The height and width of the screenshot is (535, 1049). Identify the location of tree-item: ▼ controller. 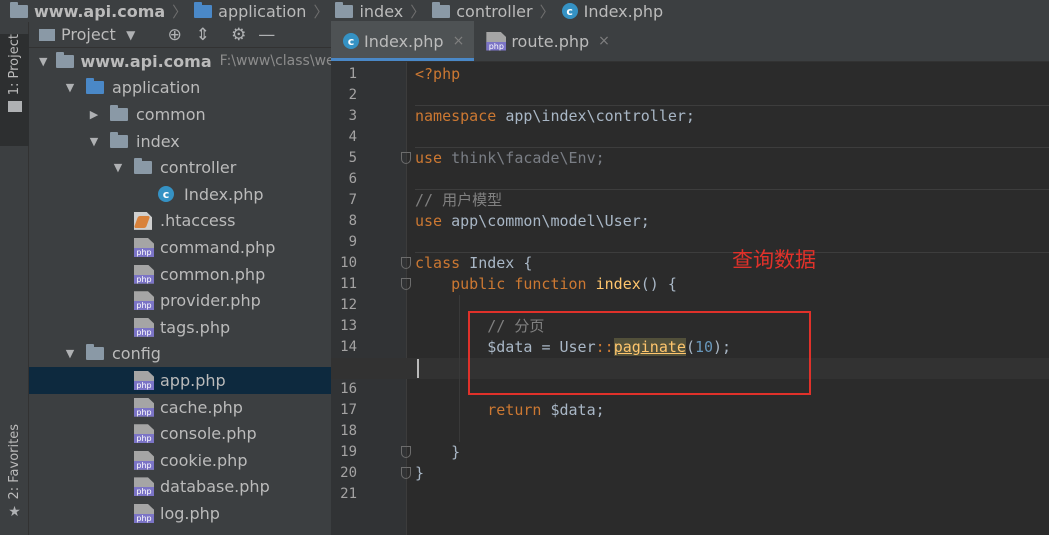
(180, 167).